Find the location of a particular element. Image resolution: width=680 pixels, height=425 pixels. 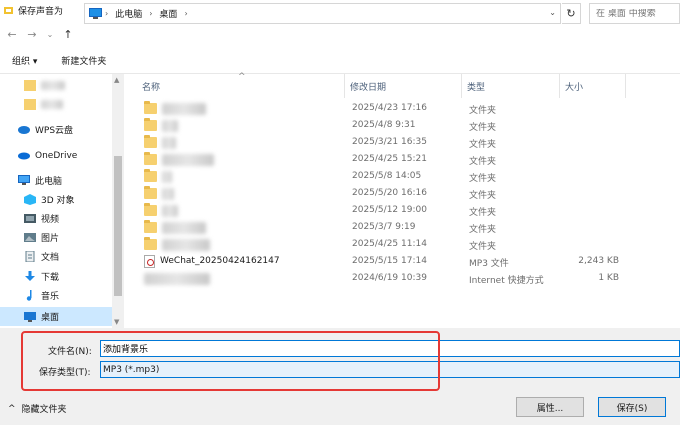

breadcrumb-desktop: 桌面 is located at coordinates (168, 13).